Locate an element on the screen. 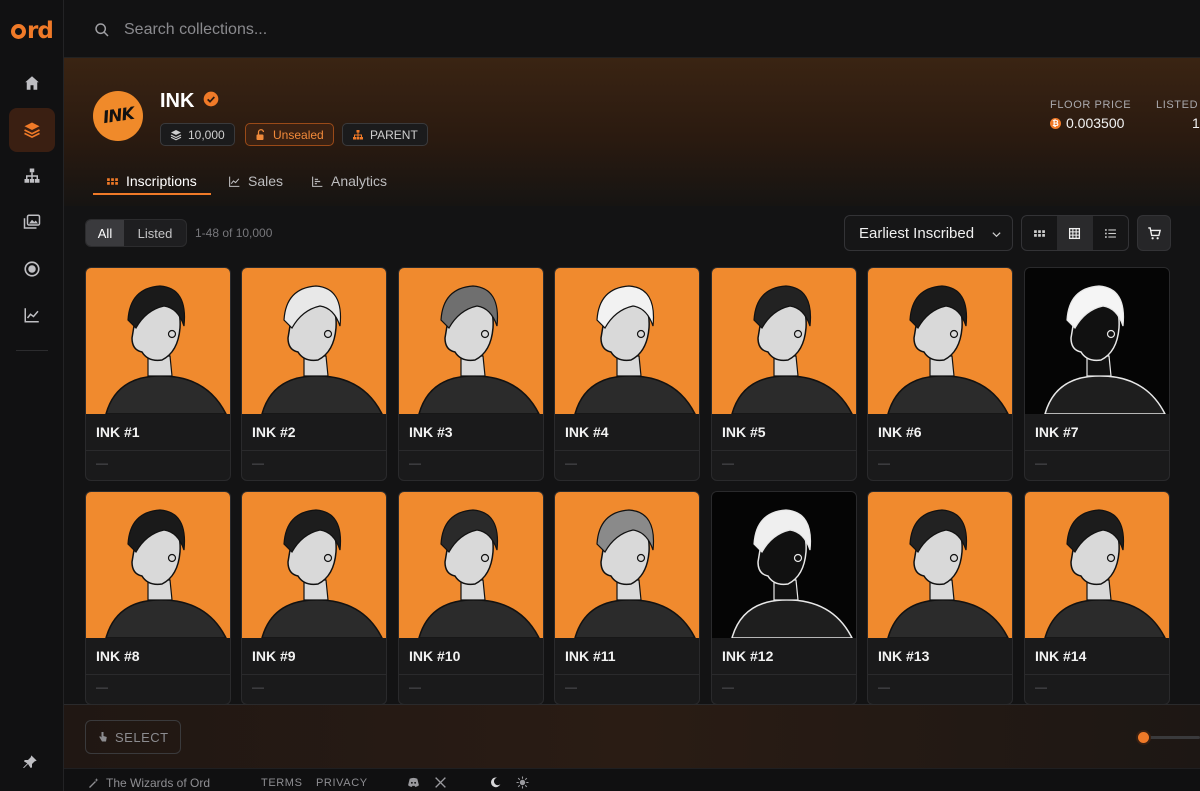  collection-avatar: INK is located at coordinates (118, 116).